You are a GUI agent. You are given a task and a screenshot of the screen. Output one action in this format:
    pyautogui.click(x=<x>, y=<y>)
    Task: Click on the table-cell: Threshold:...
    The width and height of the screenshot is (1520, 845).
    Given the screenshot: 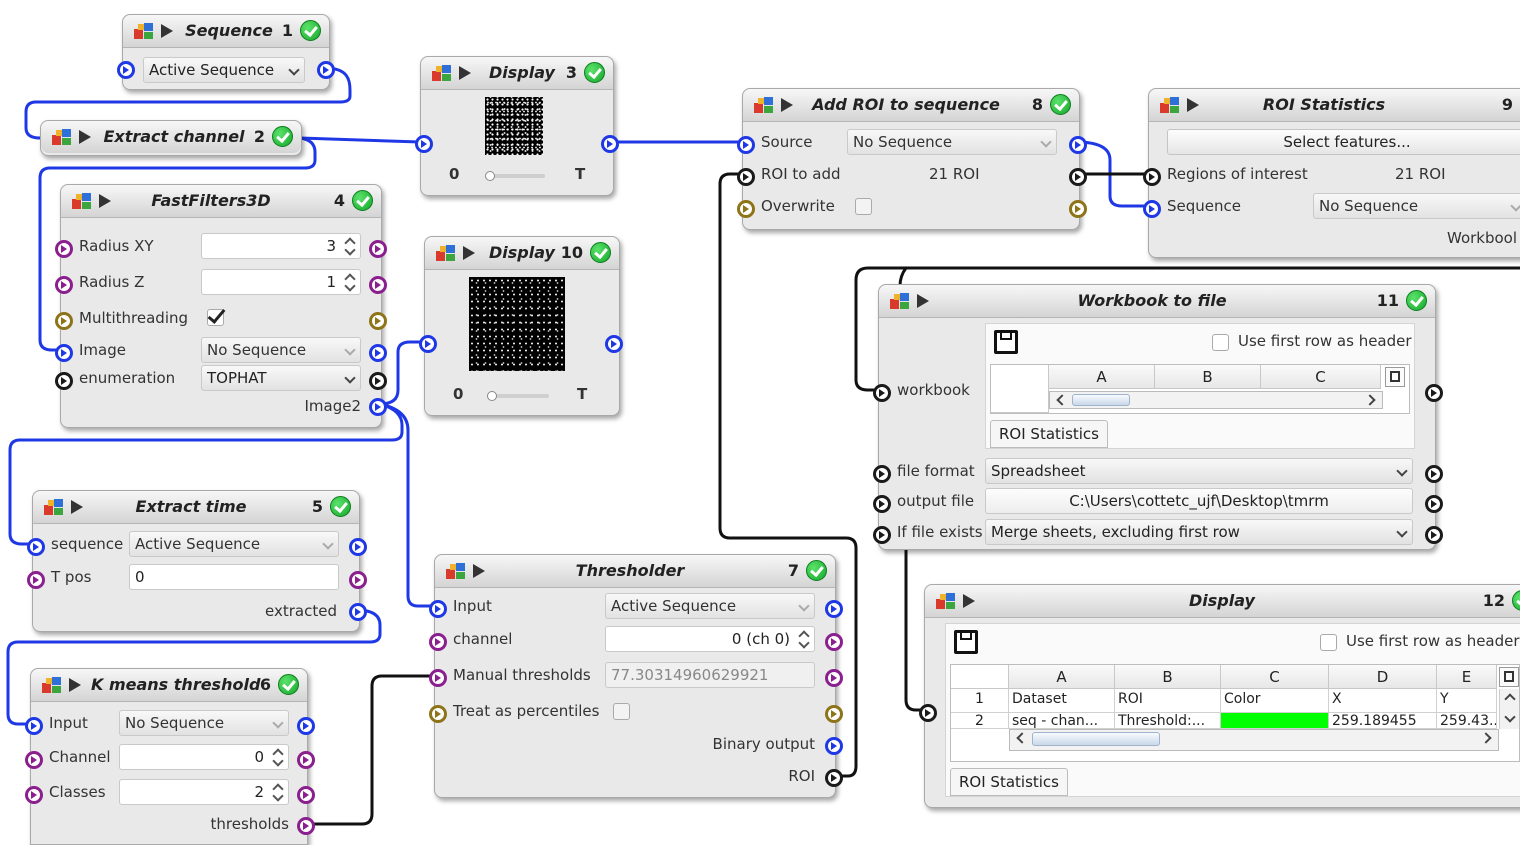 What is the action you would take?
    pyautogui.click(x=1168, y=721)
    